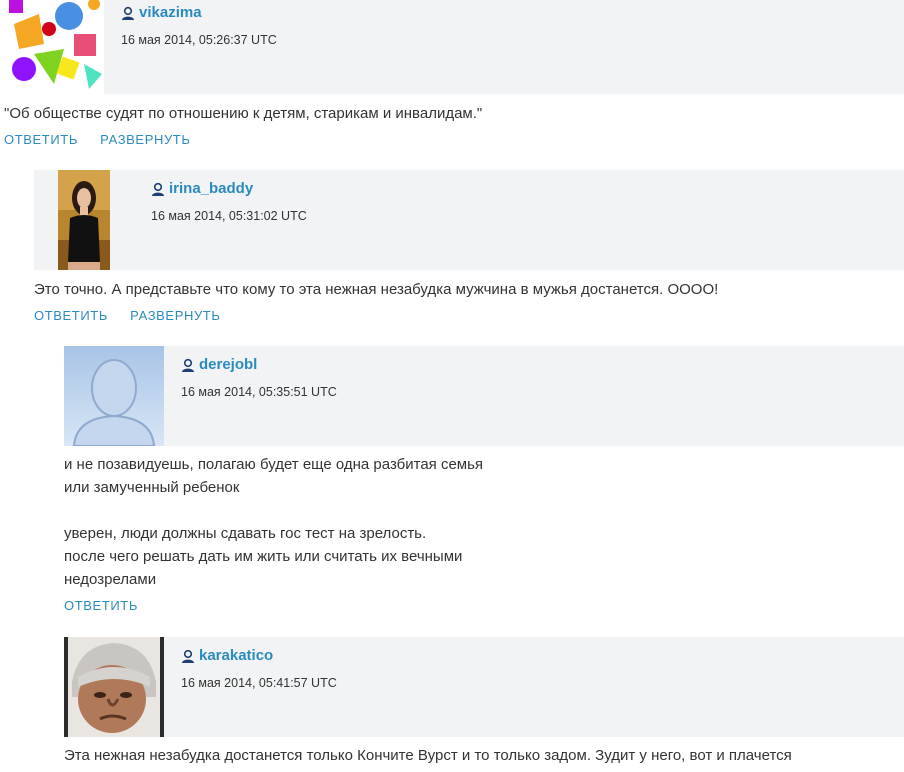 The image size is (904, 772). I want to click on comment-author: vikazima, so click(161, 12).